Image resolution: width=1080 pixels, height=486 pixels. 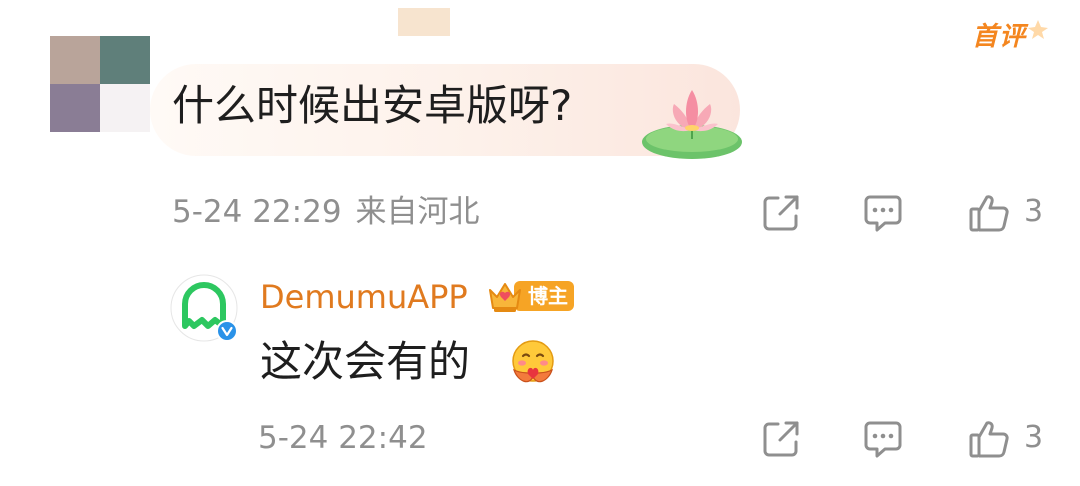 What do you see at coordinates (417, 212) in the screenshot?
I see `comment-location: 来自河北` at bounding box center [417, 212].